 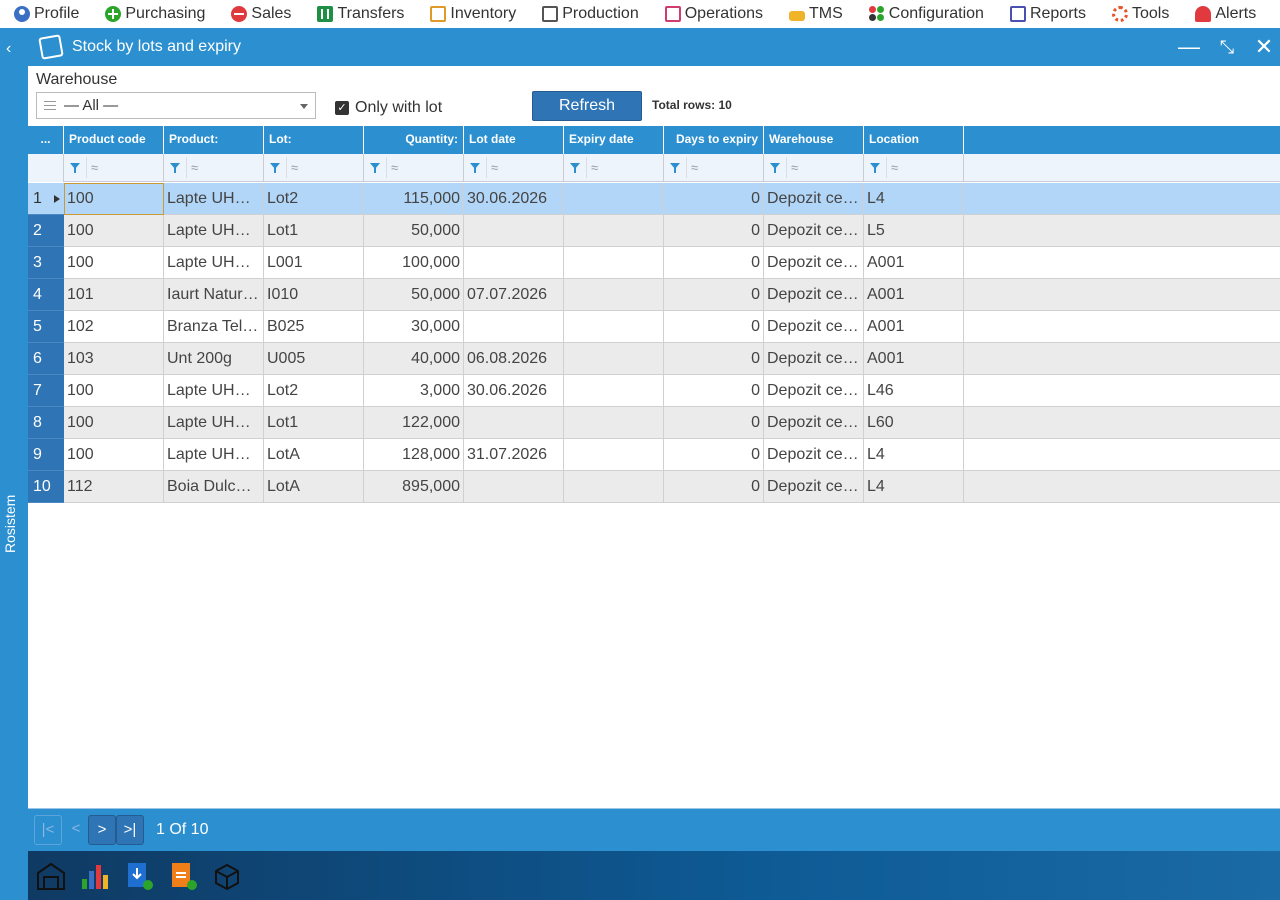 I want to click on cell-product-code: 103, so click(x=114, y=359).